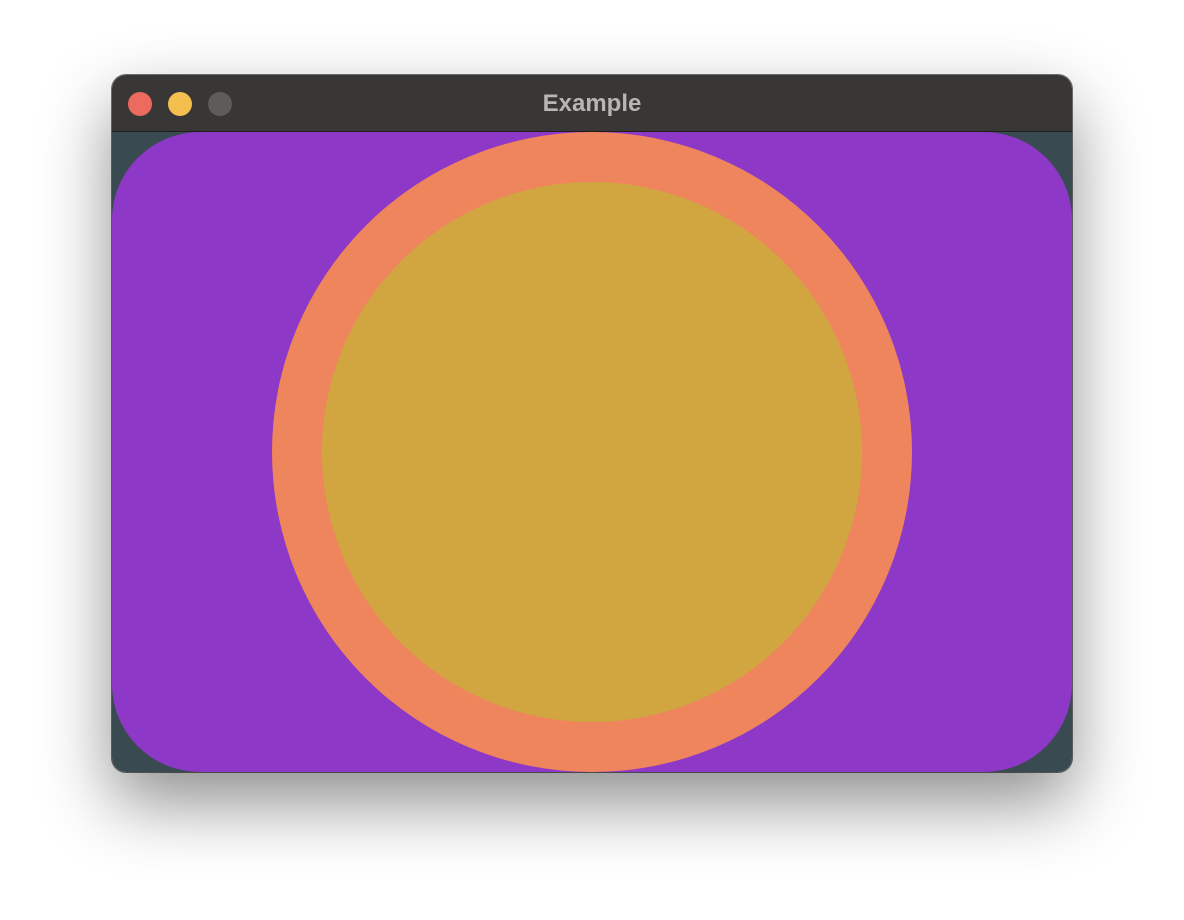 This screenshot has height=920, width=1184. I want to click on title-bar: Example, so click(592, 103).